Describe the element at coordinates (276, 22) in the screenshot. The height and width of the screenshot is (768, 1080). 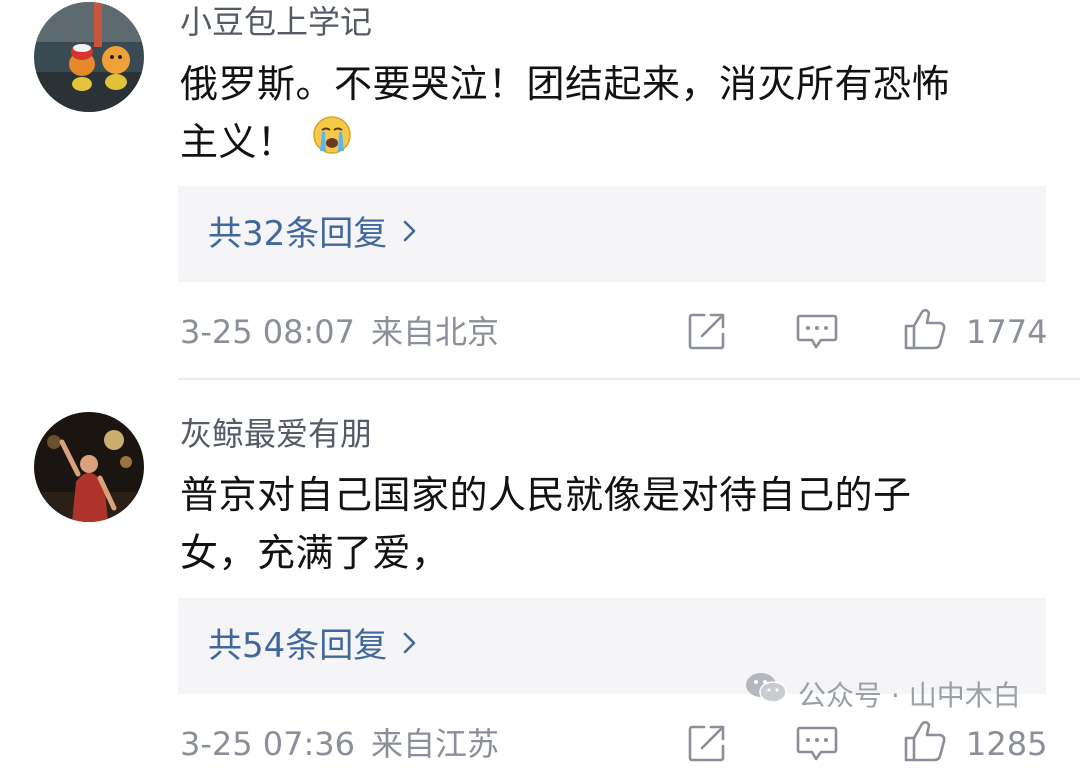
I see `username: 小豆包上学记` at that location.